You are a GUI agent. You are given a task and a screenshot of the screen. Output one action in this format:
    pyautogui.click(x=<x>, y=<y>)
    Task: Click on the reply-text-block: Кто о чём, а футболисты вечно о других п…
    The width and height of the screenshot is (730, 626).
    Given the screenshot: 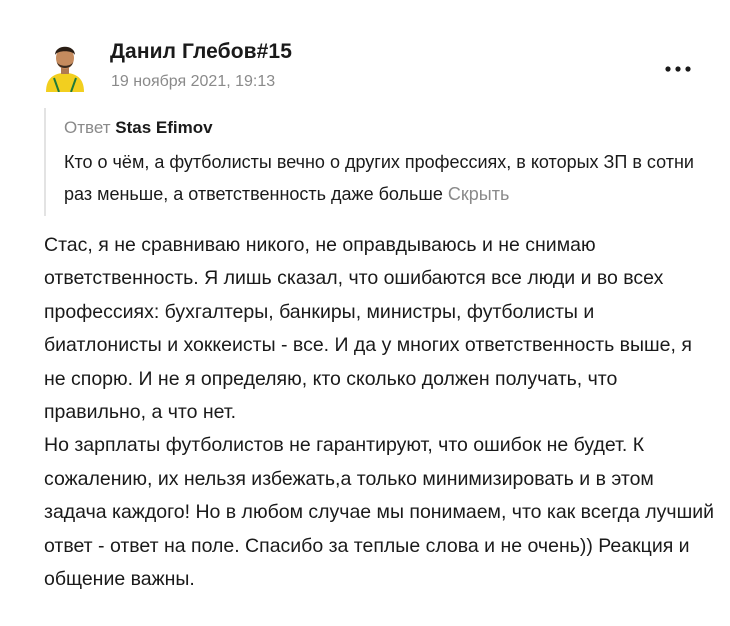 What is the action you would take?
    pyautogui.click(x=384, y=178)
    